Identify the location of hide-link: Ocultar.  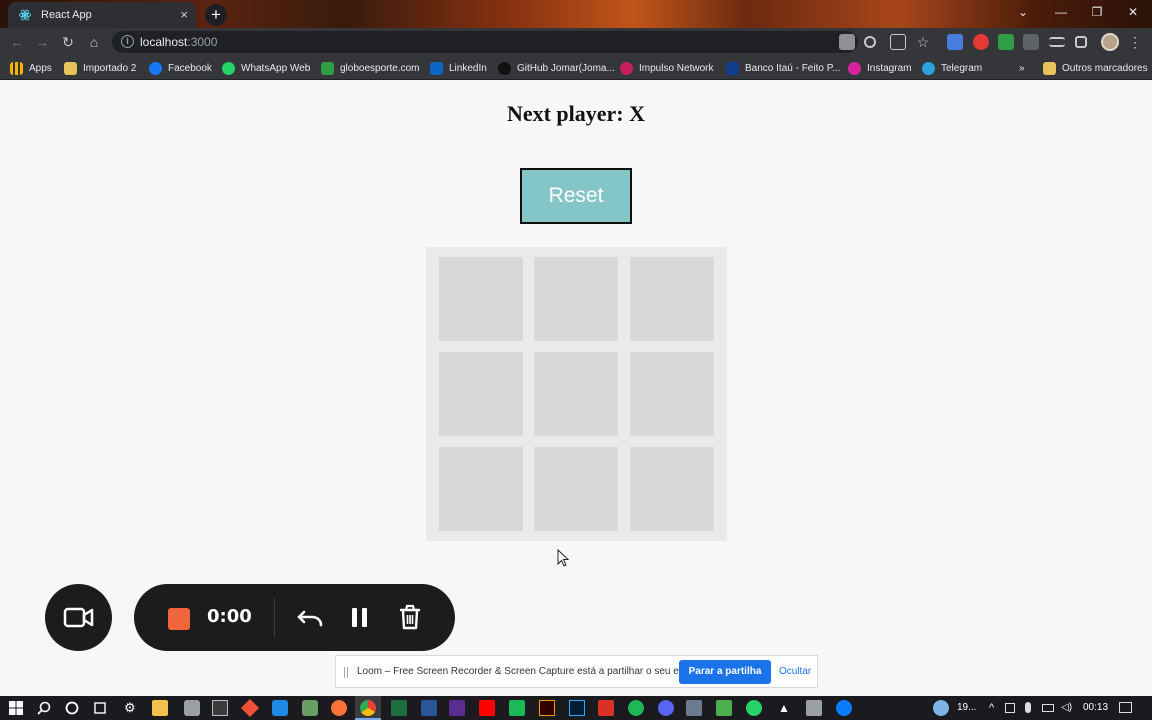
(795, 671).